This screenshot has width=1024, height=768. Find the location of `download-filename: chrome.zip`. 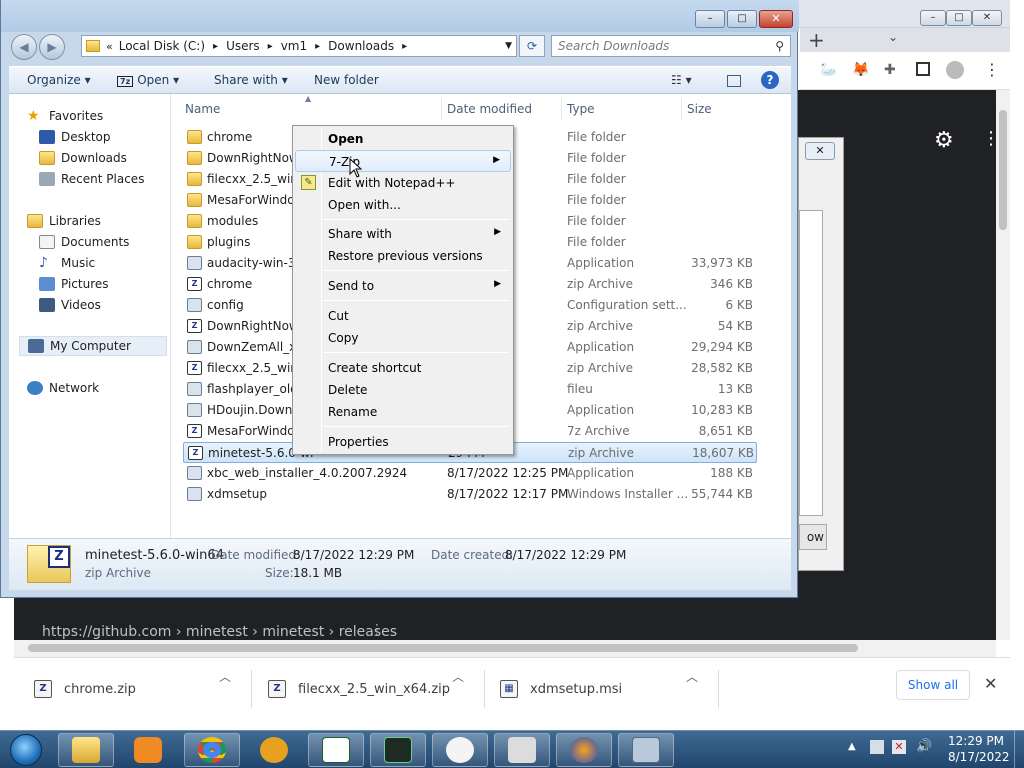

download-filename: chrome.zip is located at coordinates (100, 689).